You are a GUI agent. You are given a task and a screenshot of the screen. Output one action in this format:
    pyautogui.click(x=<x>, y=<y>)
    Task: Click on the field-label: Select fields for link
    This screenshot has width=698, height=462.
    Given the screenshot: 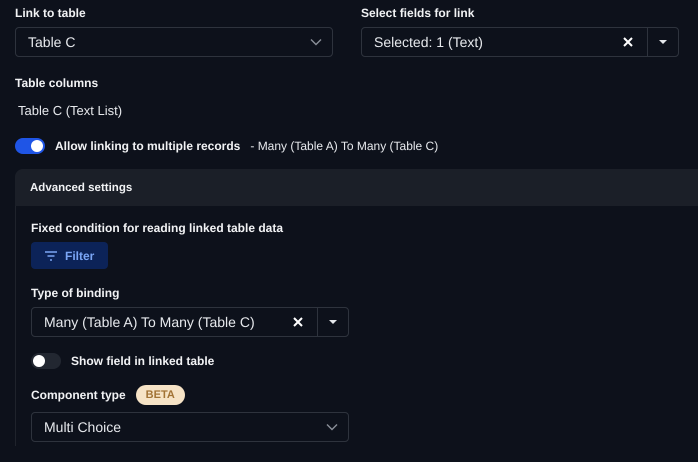 What is the action you would take?
    pyautogui.click(x=417, y=13)
    